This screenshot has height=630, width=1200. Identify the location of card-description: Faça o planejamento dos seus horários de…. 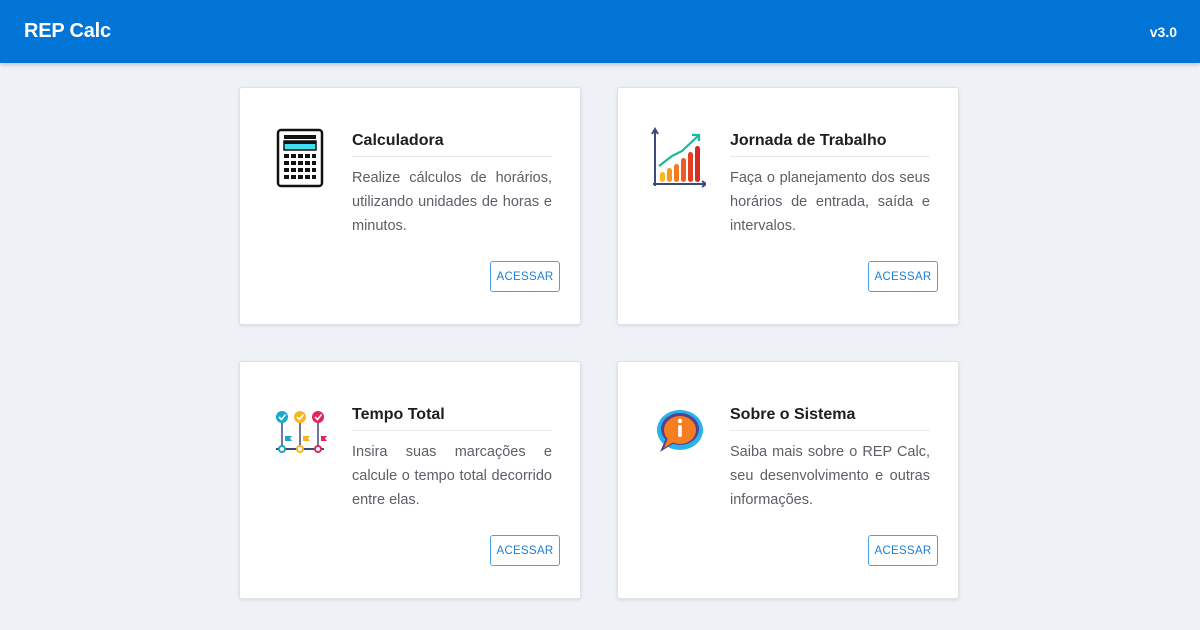
(830, 202).